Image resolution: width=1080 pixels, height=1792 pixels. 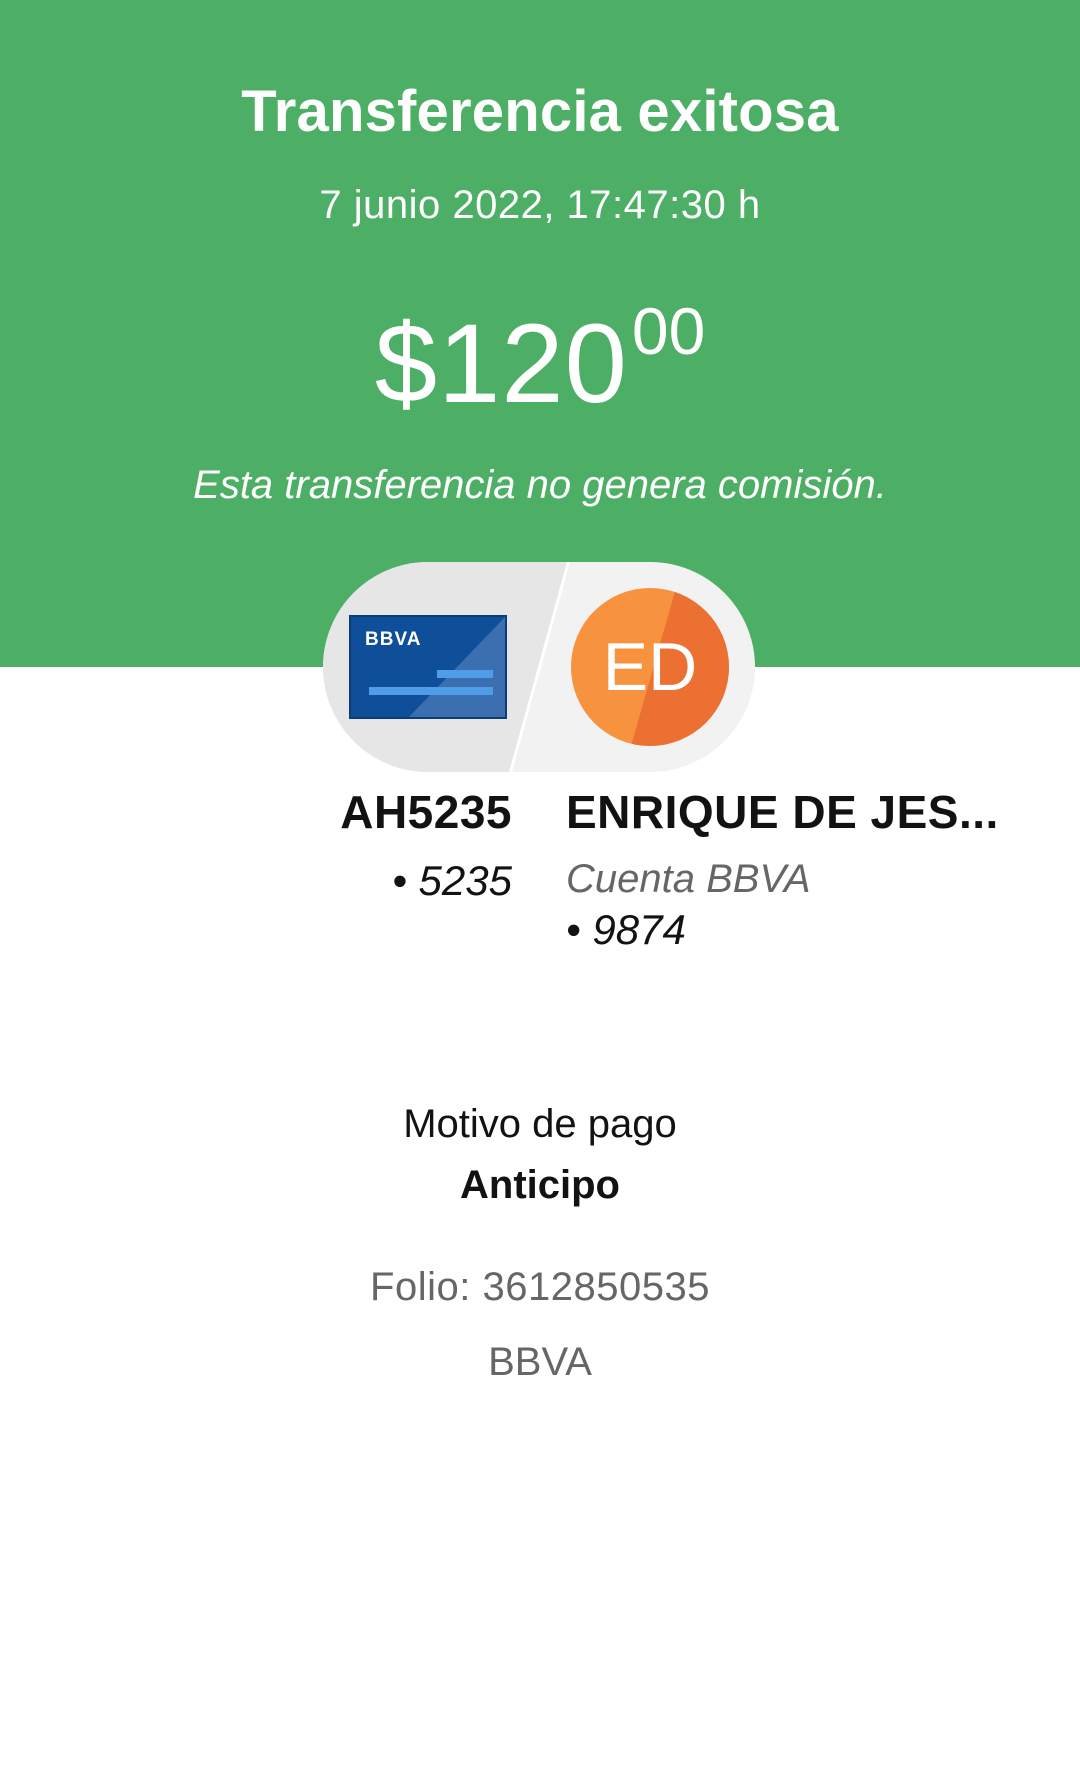 I want to click on avatar-initials: ED, so click(x=650, y=667).